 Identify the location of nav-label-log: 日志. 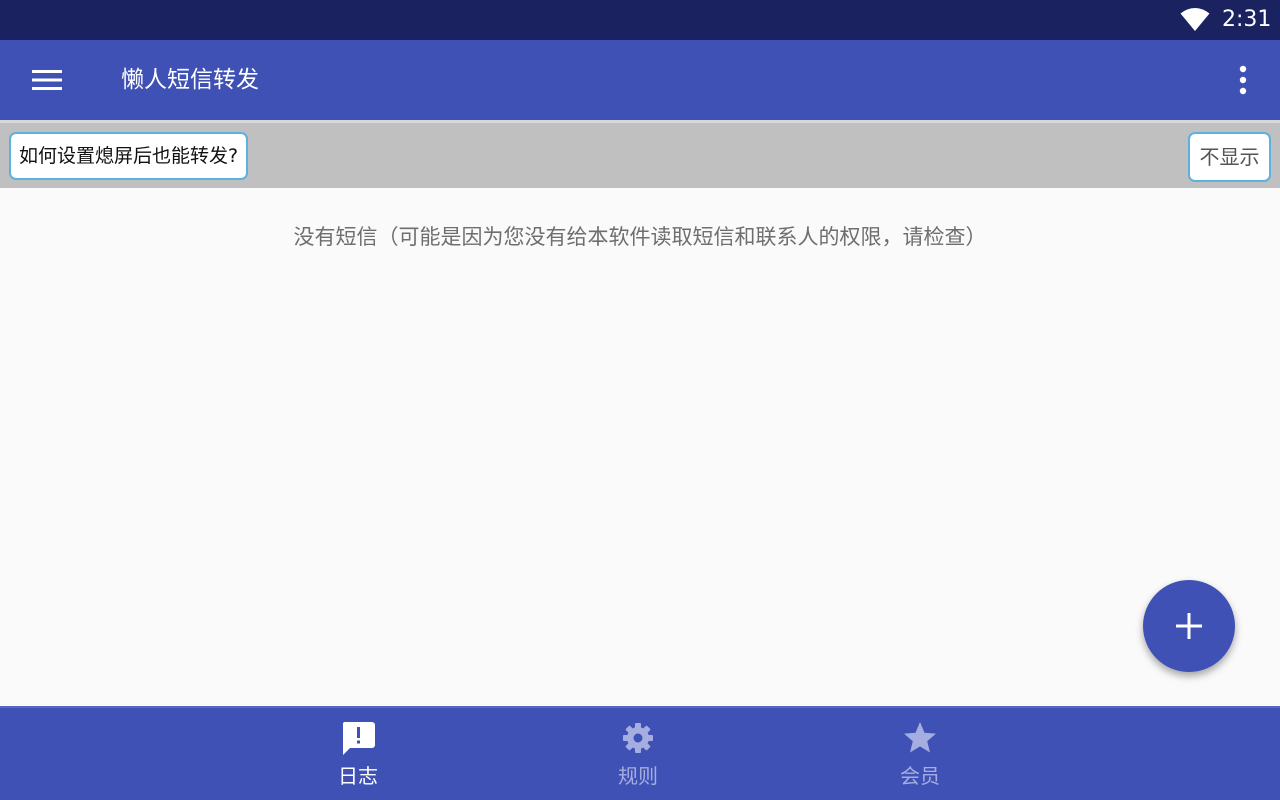
(358, 776).